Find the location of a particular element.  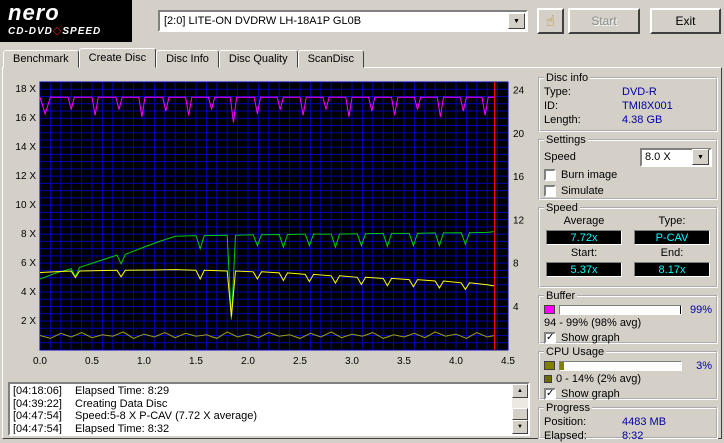

cpu-meter is located at coordinates (620, 365).